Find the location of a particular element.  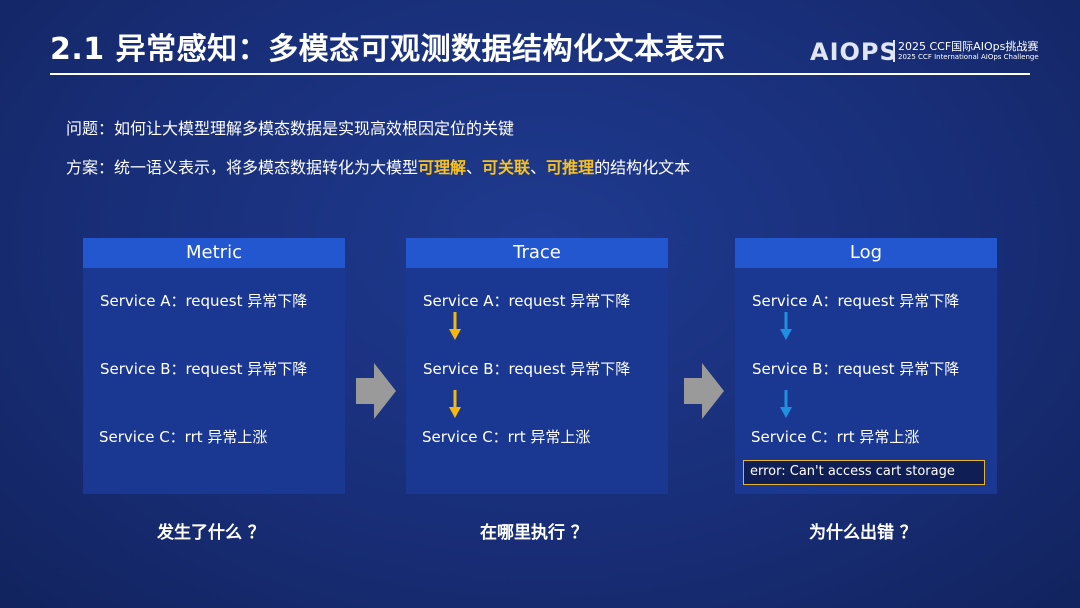

log-panel-title: Log is located at coordinates (866, 253).